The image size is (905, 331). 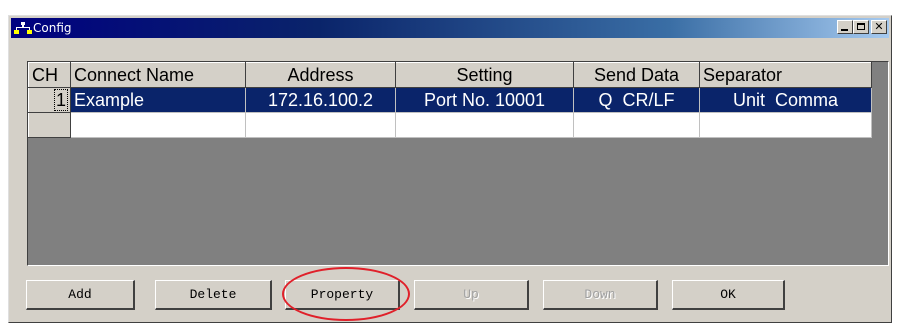 What do you see at coordinates (80, 295) in the screenshot?
I see `add-button: Add` at bounding box center [80, 295].